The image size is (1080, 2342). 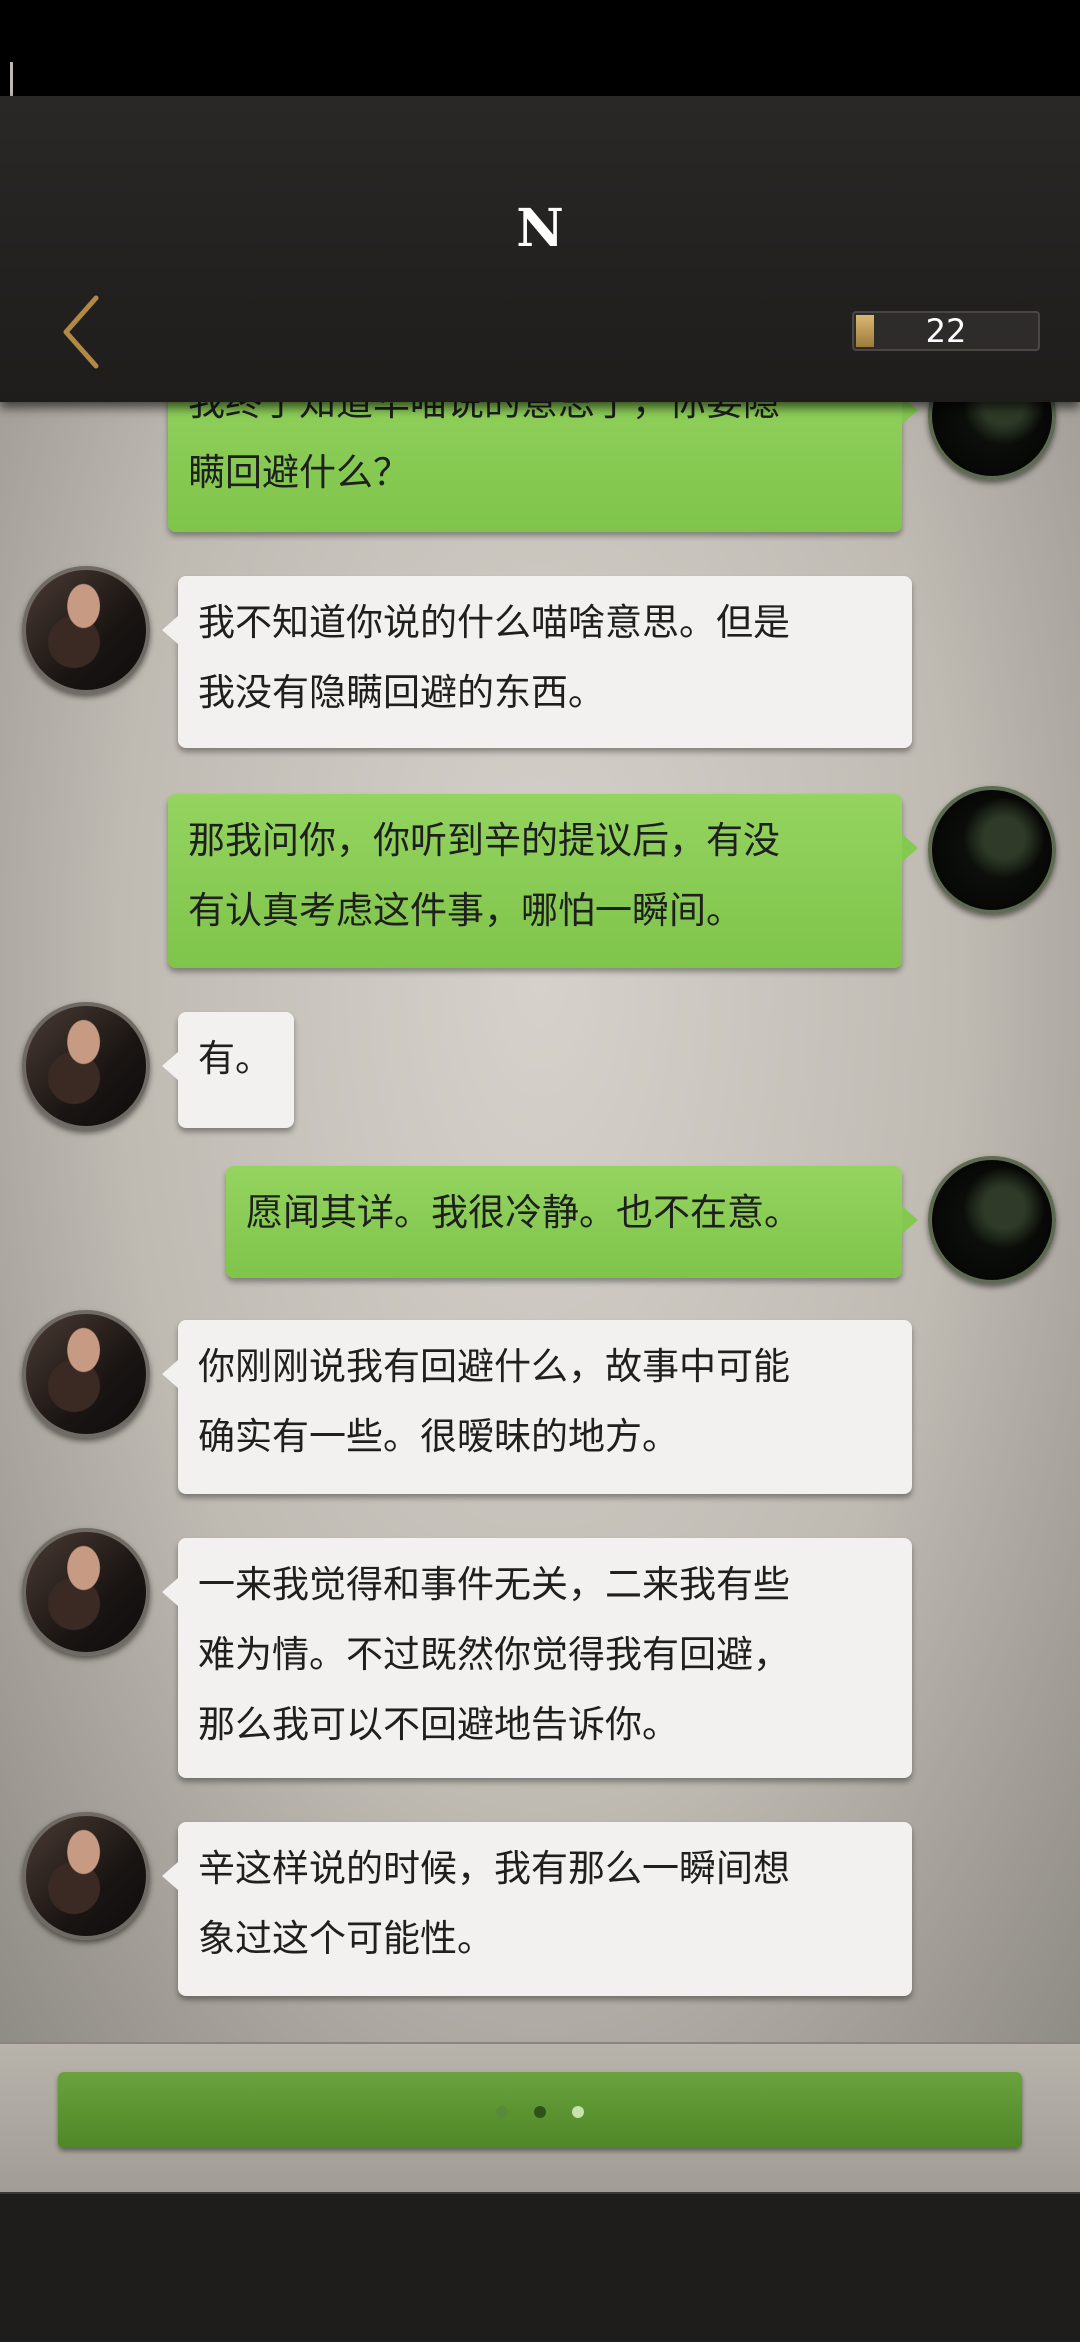 I want to click on message-line: 愿闻其详。我很冷静。也不在意。, so click(x=523, y=1212).